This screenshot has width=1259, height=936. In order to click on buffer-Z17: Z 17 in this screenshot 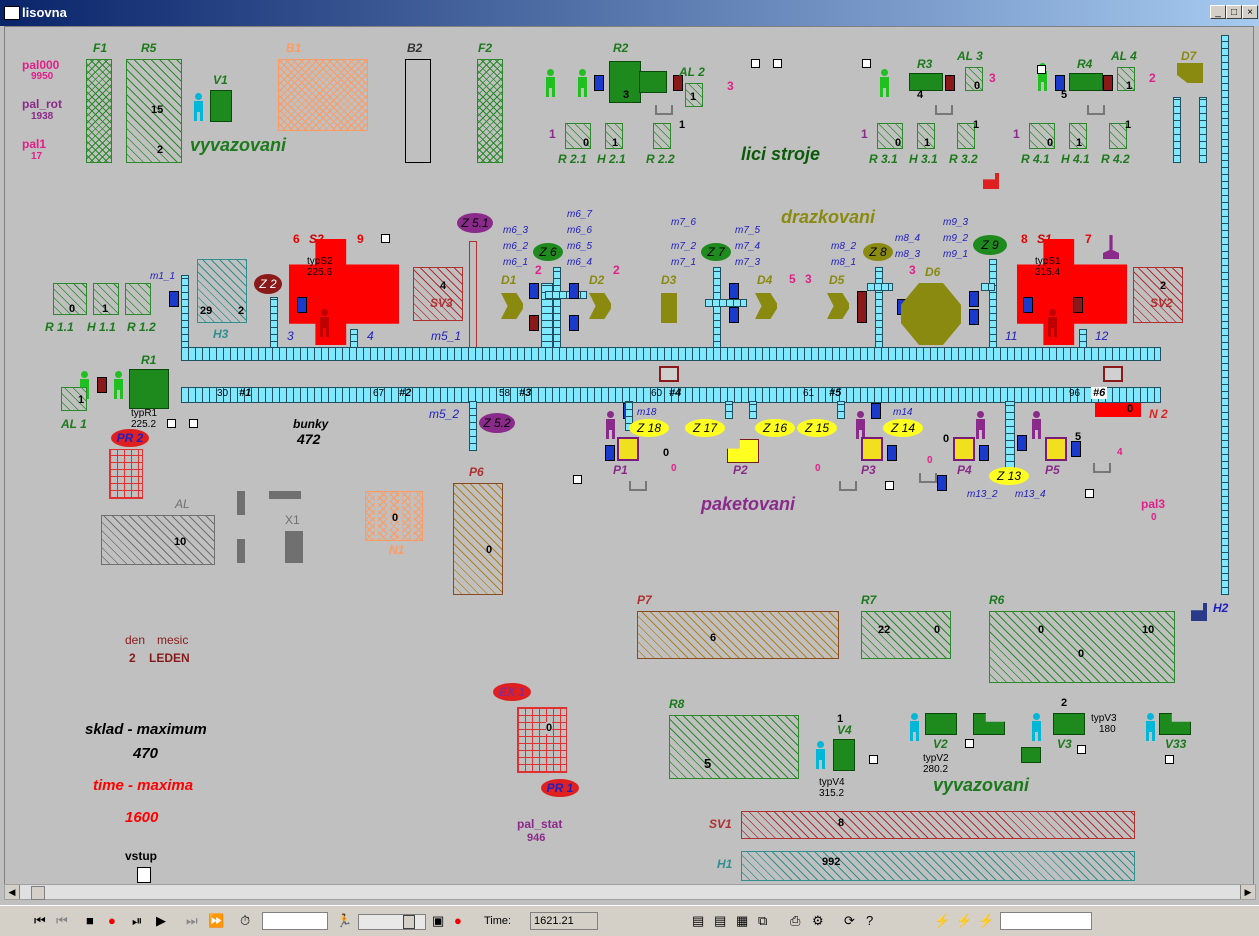, I will do `click(705, 428)`.